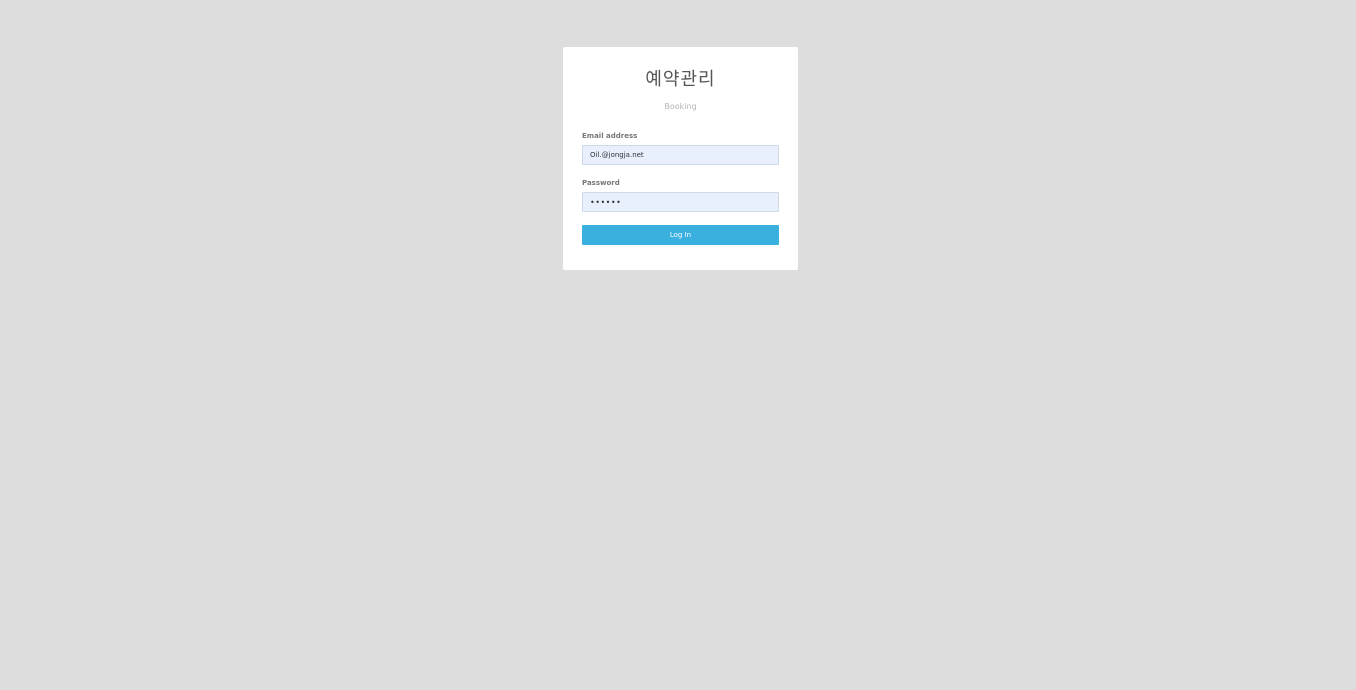 This screenshot has width=1356, height=690. I want to click on password-group: Password, so click(680, 195).